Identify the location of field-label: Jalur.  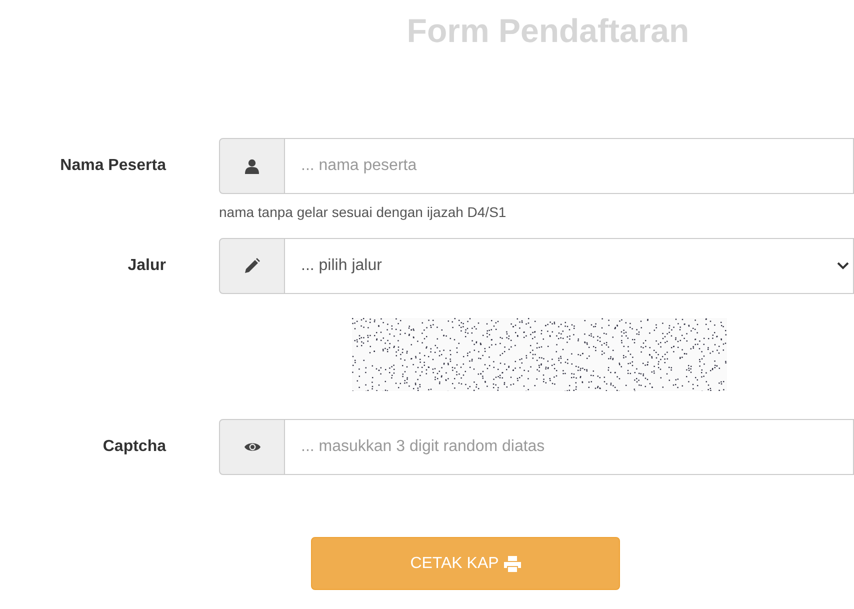
(146, 266).